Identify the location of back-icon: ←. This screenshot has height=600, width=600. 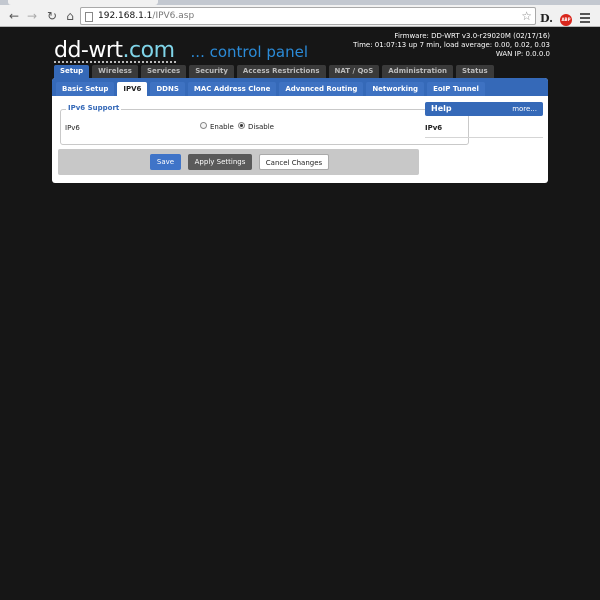
(14, 16).